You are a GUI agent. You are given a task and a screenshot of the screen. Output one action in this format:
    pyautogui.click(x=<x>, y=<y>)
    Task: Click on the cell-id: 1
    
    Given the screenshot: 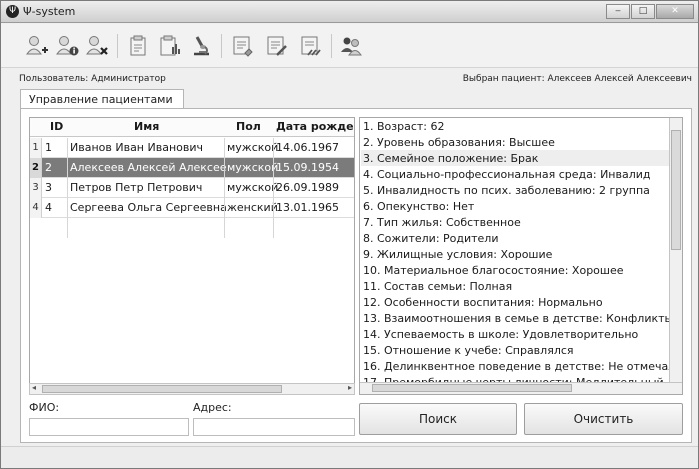 What is the action you would take?
    pyautogui.click(x=48, y=147)
    